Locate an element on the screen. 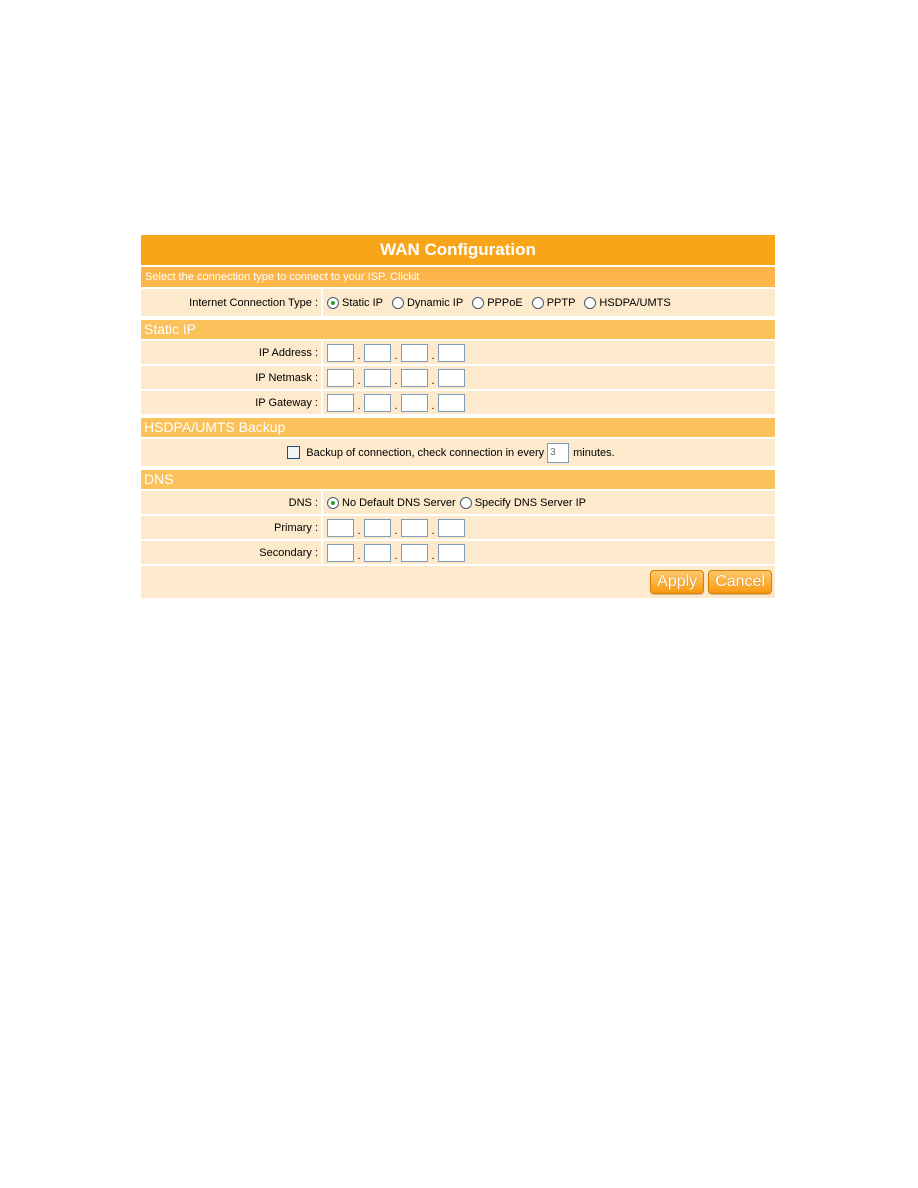 The width and height of the screenshot is (918, 1188). apply-button: Apply is located at coordinates (677, 582).